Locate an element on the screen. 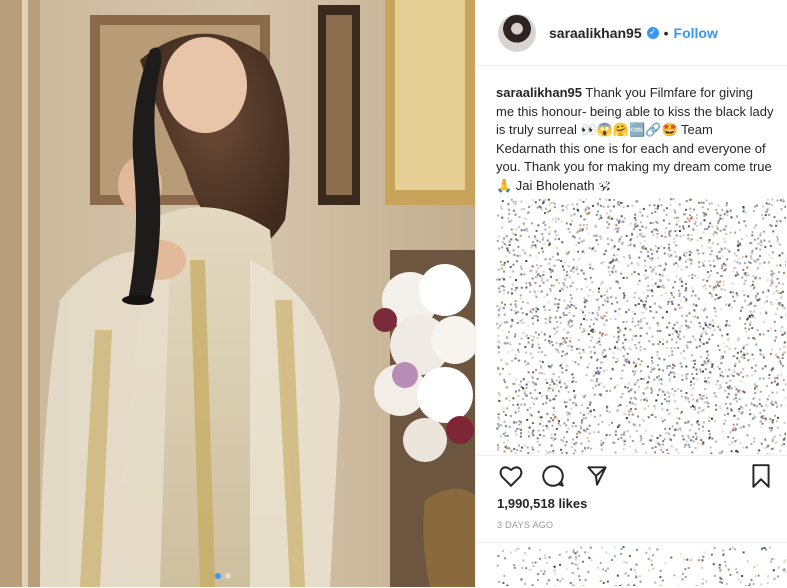  post-timestamp: 3 DAYS AGO is located at coordinates (525, 525).